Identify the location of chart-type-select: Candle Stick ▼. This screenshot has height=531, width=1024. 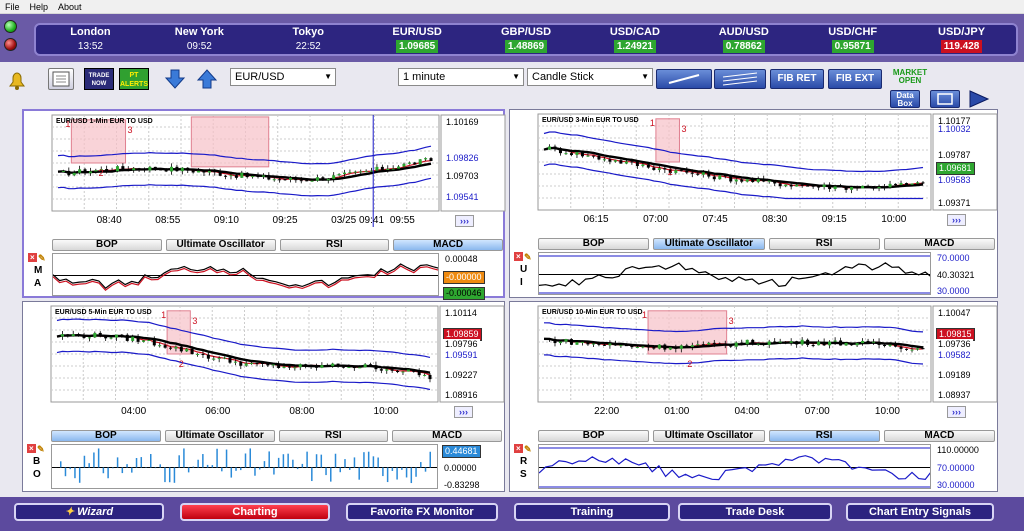
(590, 77).